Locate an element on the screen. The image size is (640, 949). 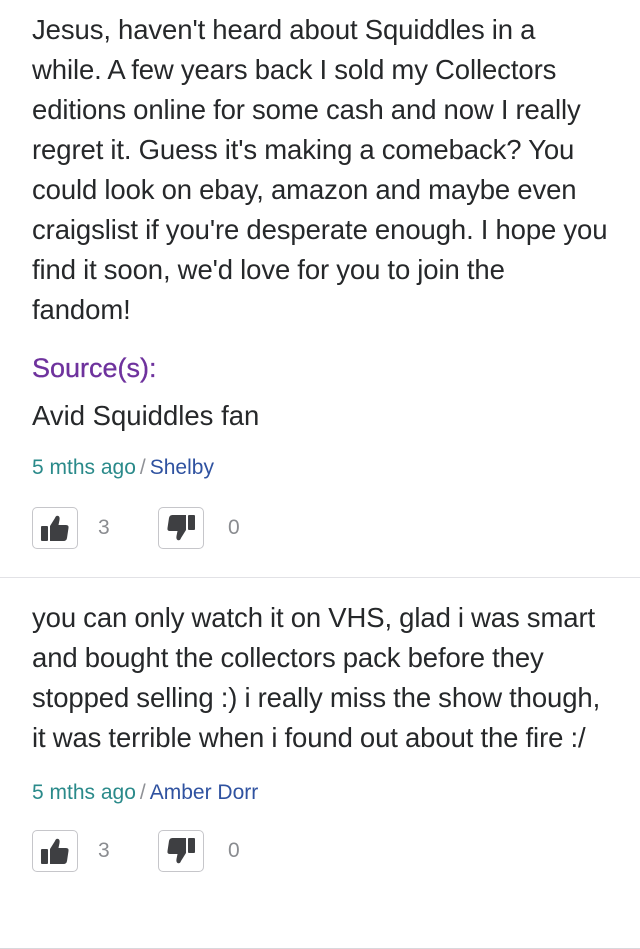
author-link: Shelby is located at coordinates (182, 467).